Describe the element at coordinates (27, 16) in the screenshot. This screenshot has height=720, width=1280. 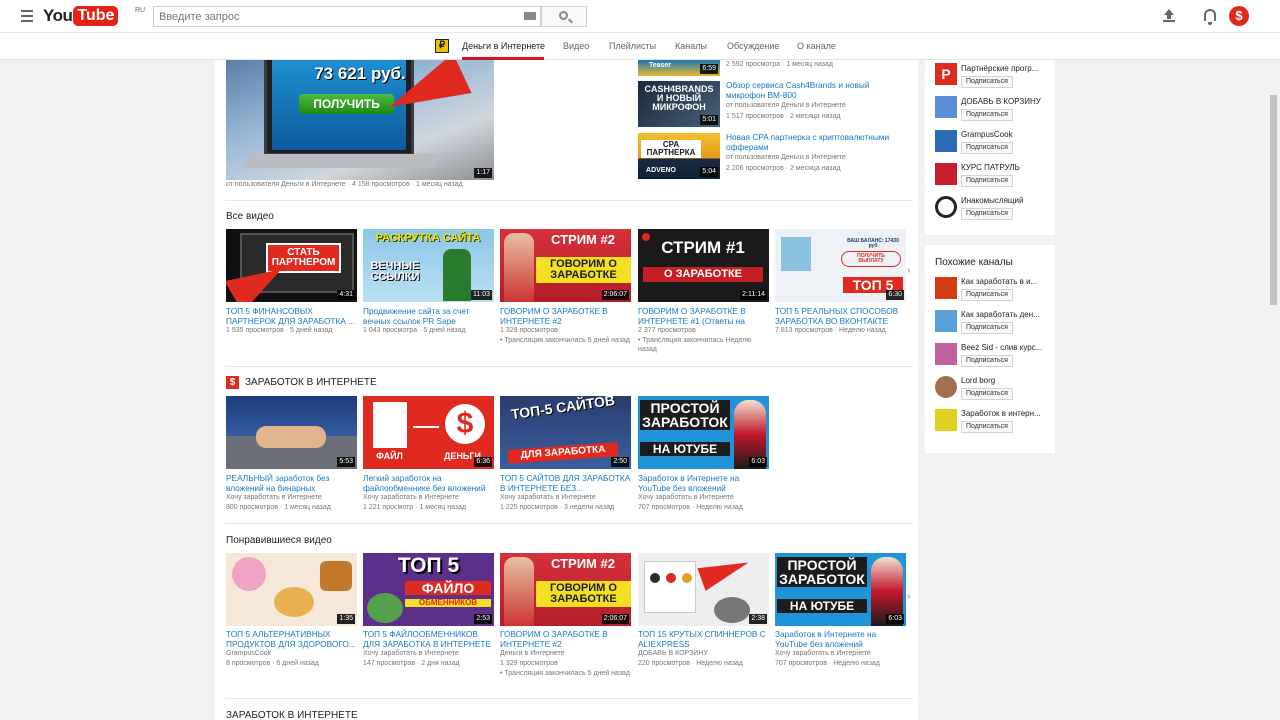
I see `menu-icon` at that location.